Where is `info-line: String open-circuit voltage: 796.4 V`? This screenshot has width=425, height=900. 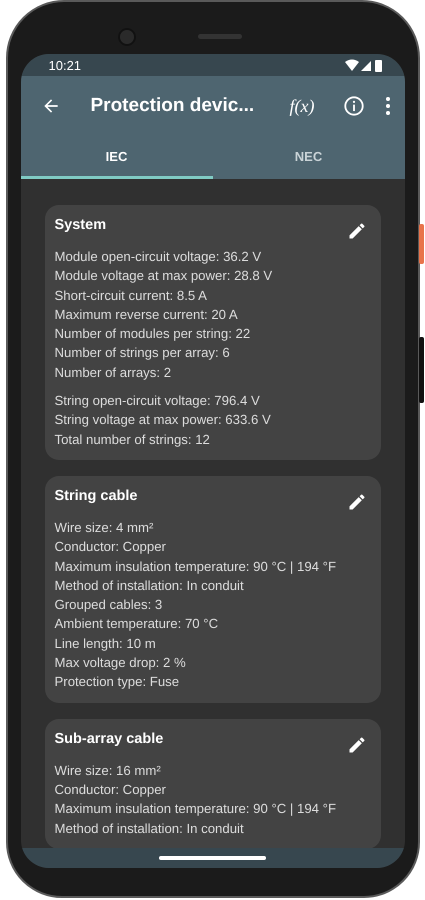
info-line: String open-circuit voltage: 796.4 V is located at coordinates (157, 401).